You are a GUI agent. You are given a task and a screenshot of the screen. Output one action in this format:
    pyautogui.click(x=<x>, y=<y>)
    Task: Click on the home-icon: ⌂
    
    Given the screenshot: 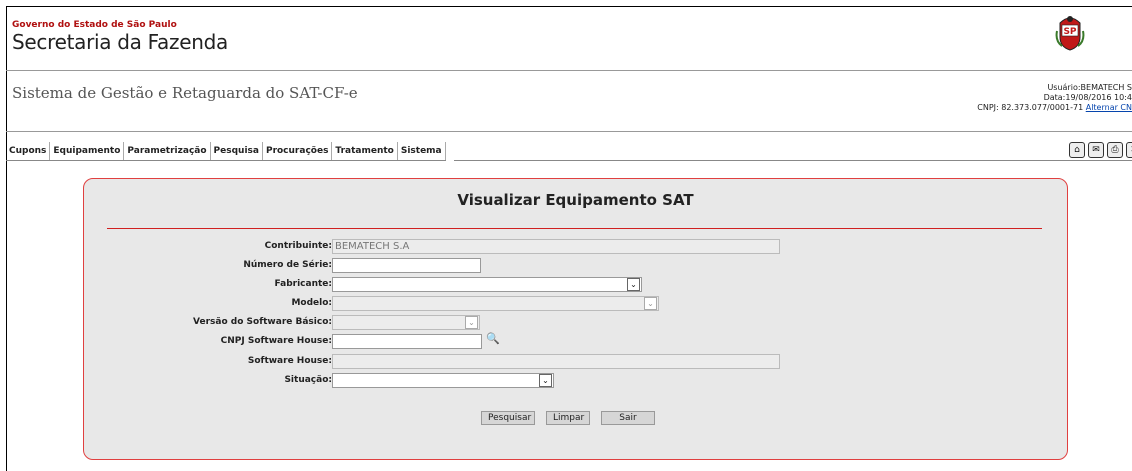 What is the action you would take?
    pyautogui.click(x=1077, y=150)
    